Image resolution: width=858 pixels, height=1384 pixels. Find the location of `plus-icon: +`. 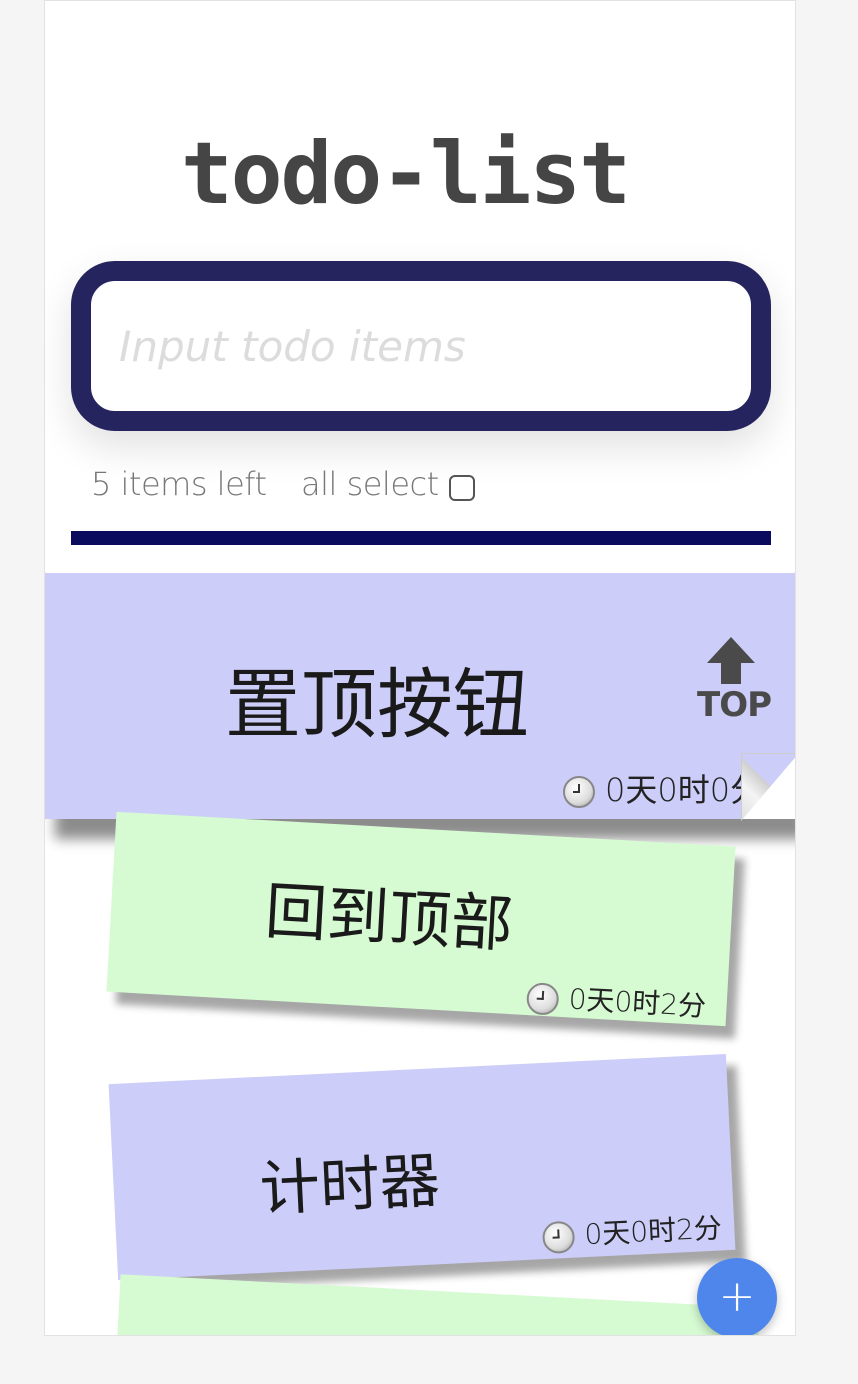

plus-icon: + is located at coordinates (737, 1296).